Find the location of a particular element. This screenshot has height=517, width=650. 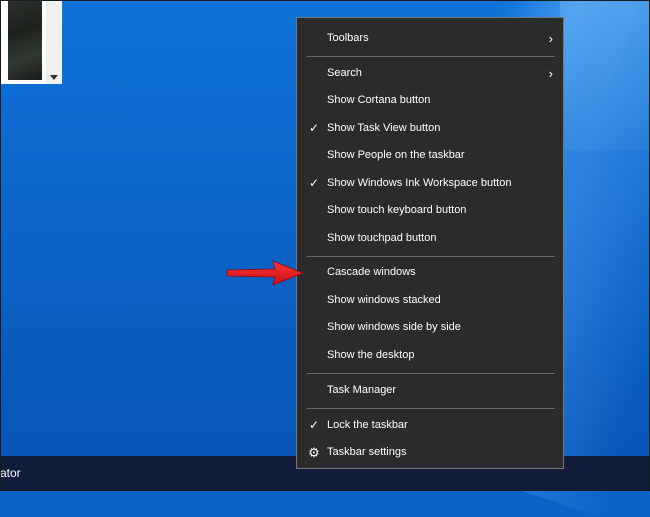

menu-item-label: Show Windows Ink Workspace button is located at coordinates (419, 183).